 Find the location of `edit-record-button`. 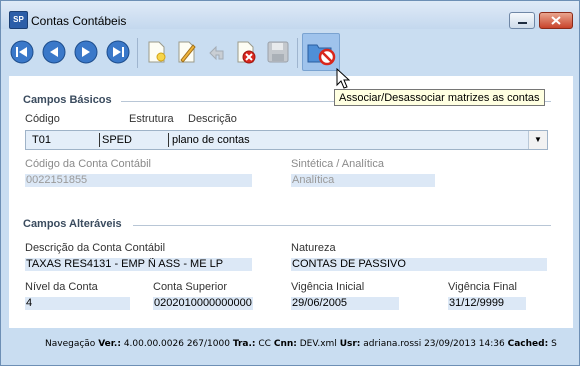

edit-record-button is located at coordinates (186, 52).